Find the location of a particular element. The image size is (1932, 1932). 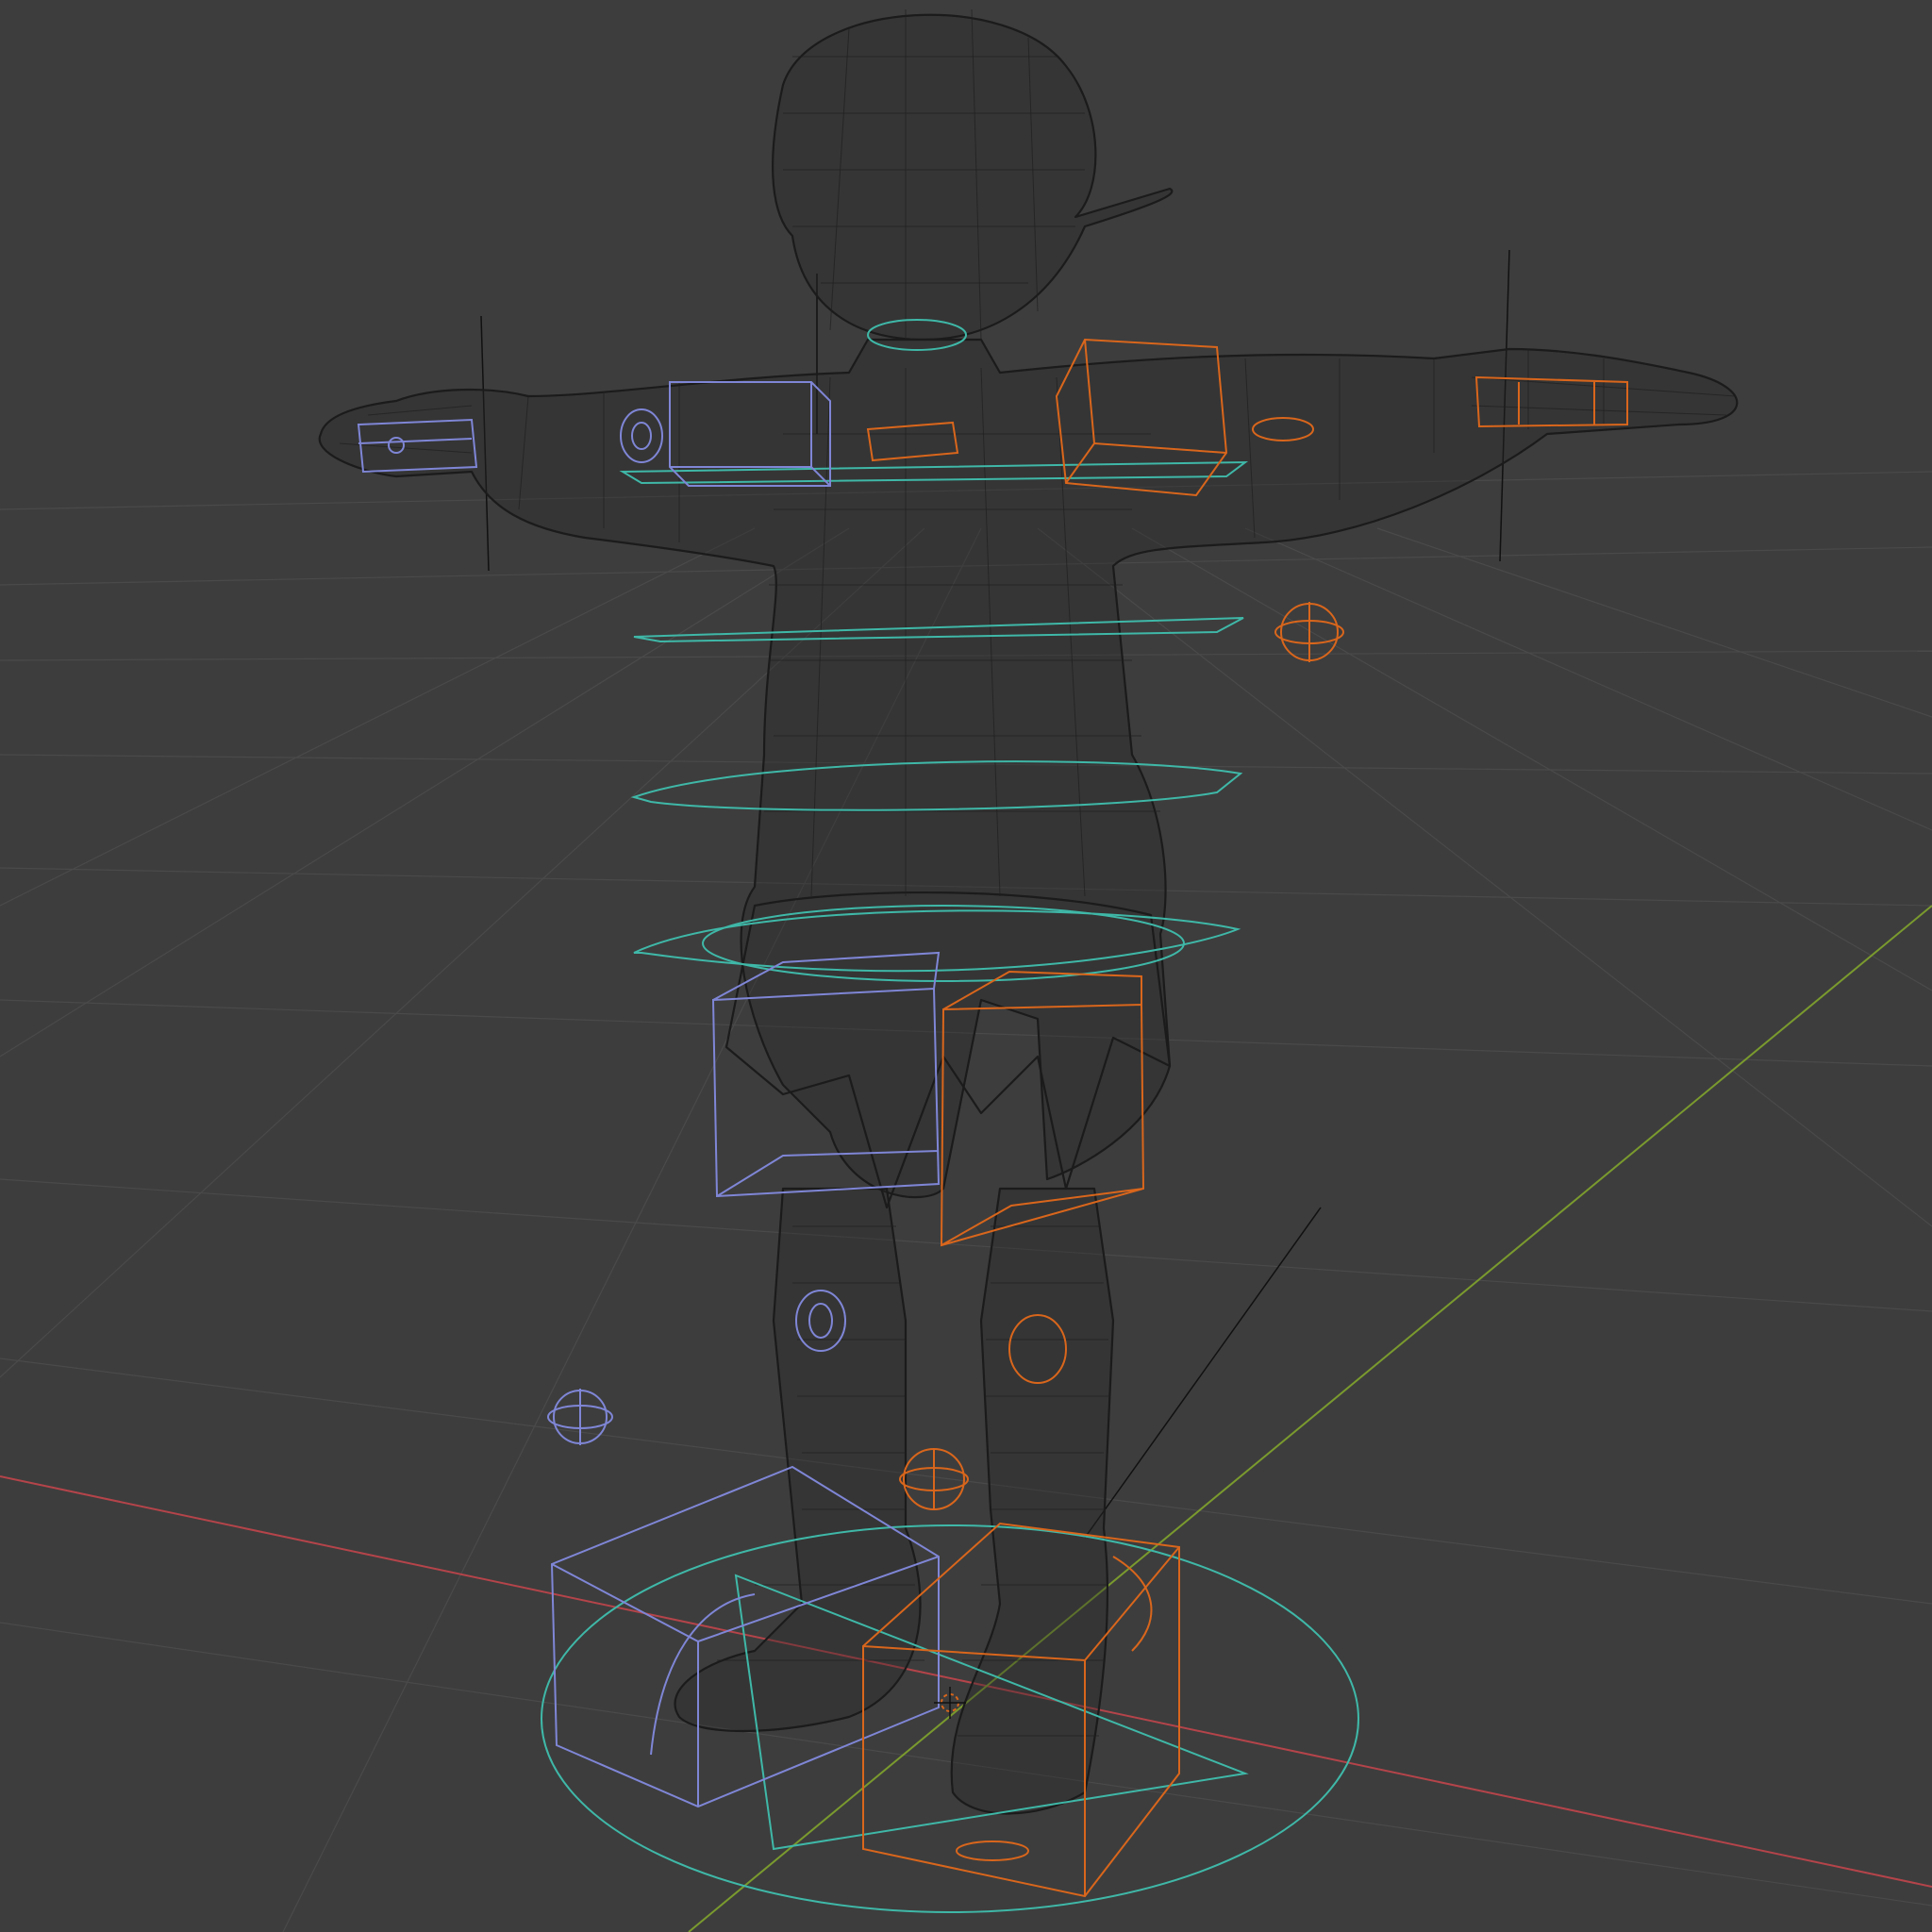

right-heel-control is located at coordinates (993, 1851).